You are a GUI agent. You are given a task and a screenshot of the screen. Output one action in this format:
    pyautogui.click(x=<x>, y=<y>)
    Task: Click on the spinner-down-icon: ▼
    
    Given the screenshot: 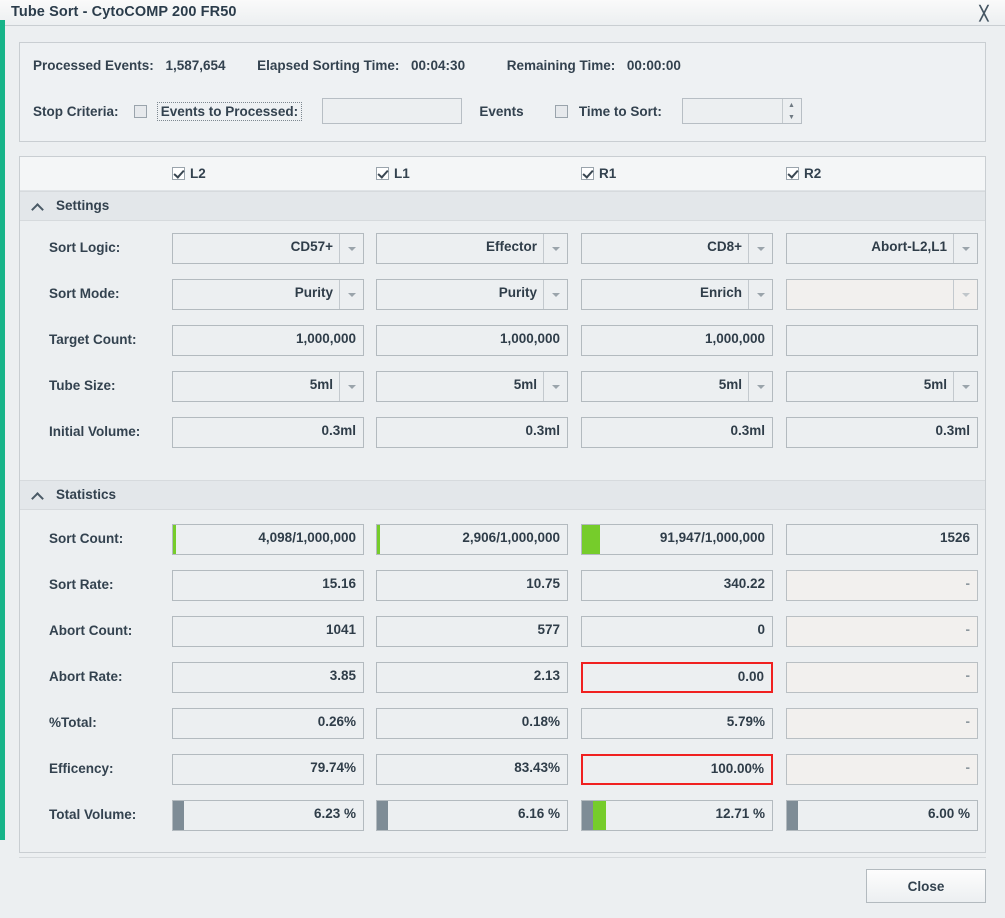 What is the action you would take?
    pyautogui.click(x=791, y=117)
    